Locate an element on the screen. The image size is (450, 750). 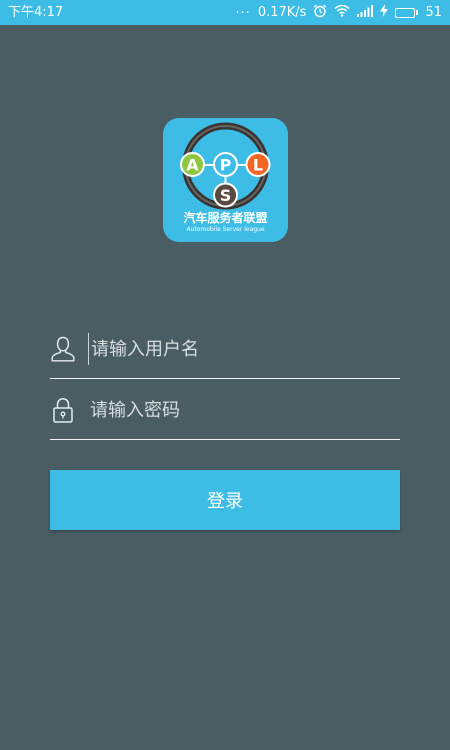
status-indicators: ... 0.17K/s 51 is located at coordinates (338, 12).